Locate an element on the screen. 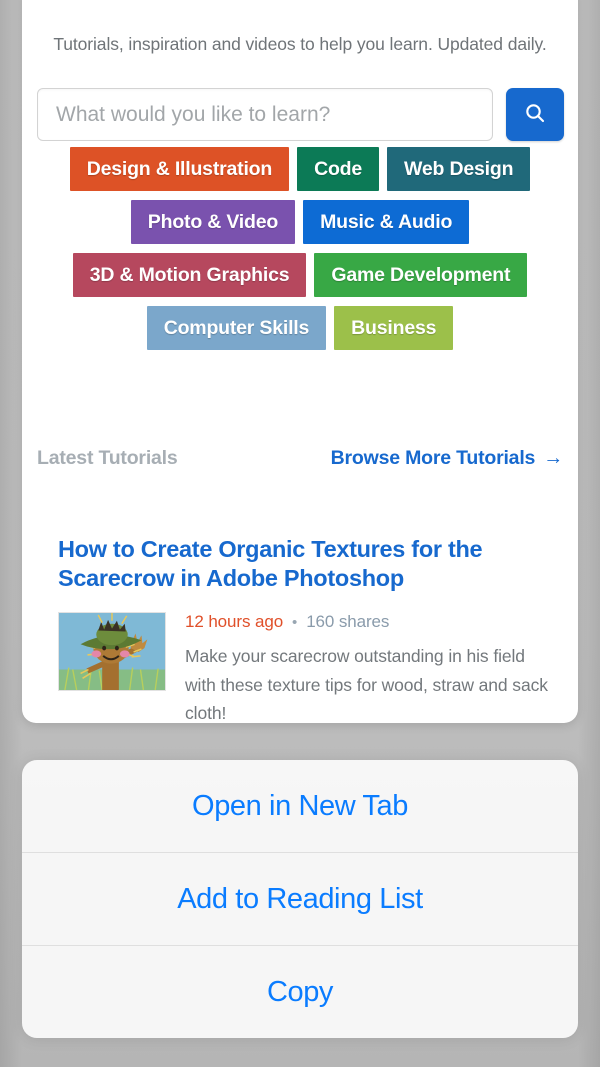  category-tag-music-audio: Music & Audio is located at coordinates (386, 222).